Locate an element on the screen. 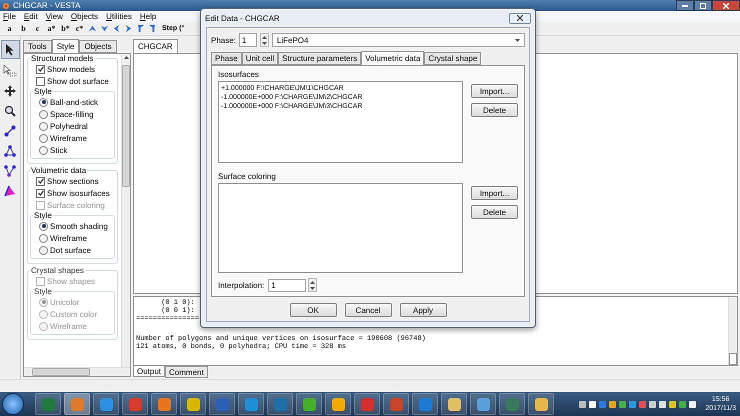  axis-button: c* is located at coordinates (79, 28).